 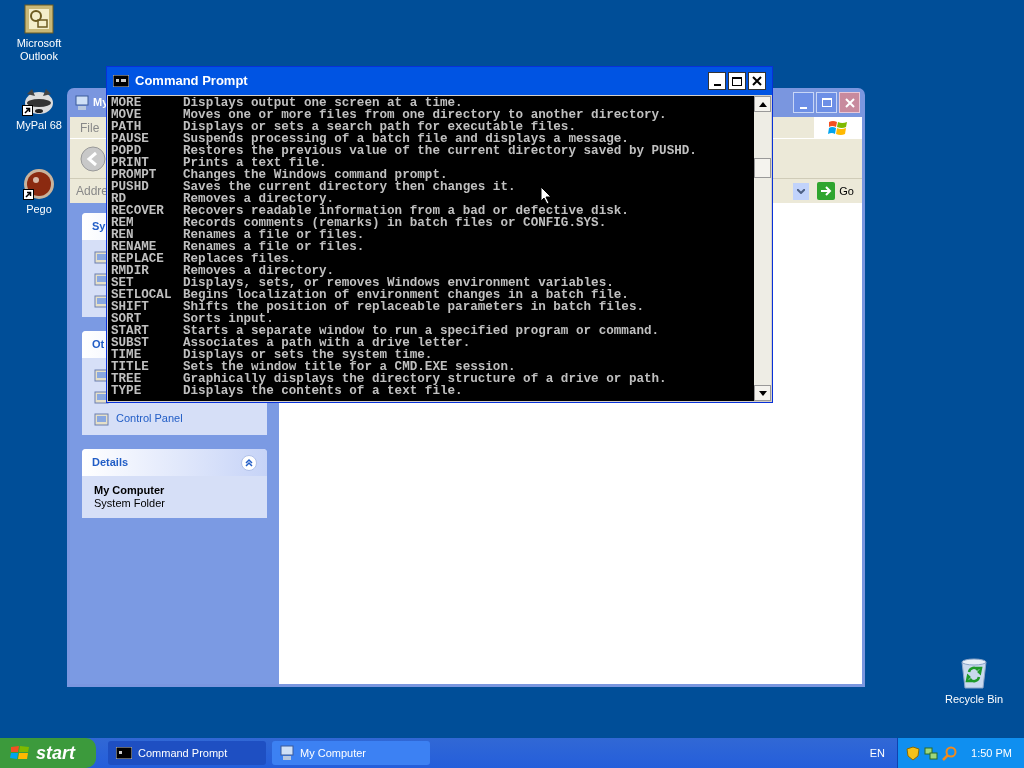 What do you see at coordinates (406, 295) in the screenshot?
I see `command-description: Begins localization of environment changes in a batch file.` at bounding box center [406, 295].